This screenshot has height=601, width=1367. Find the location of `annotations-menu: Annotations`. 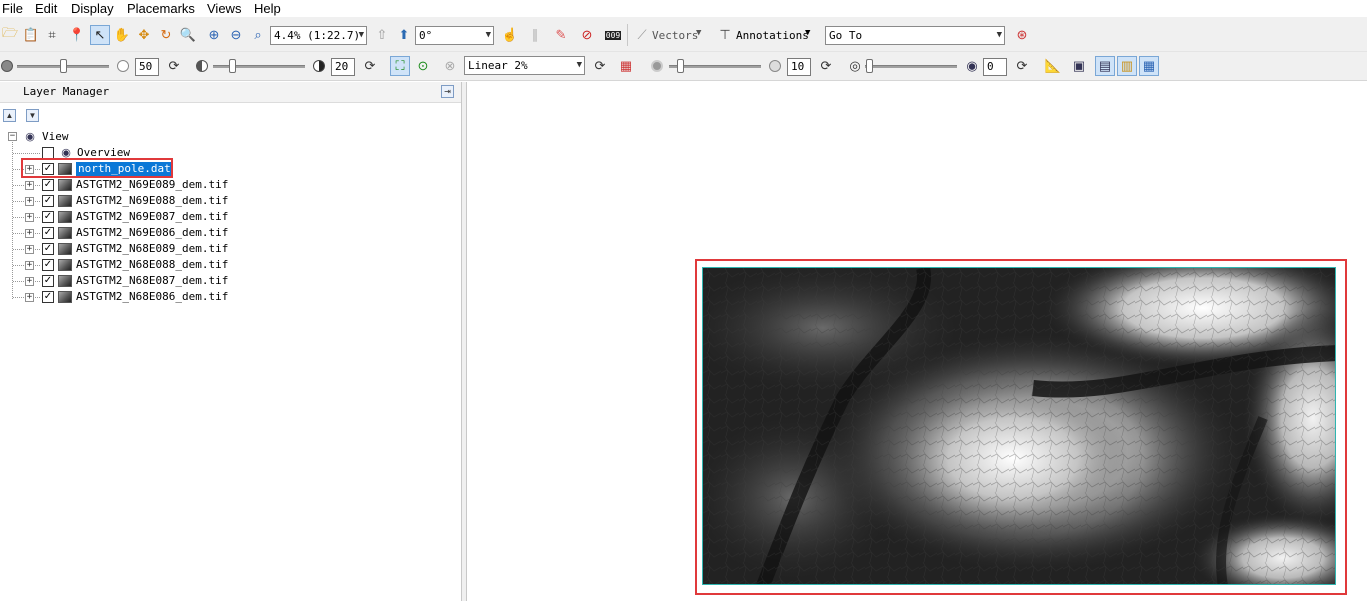

annotations-menu: Annotations is located at coordinates (772, 35).